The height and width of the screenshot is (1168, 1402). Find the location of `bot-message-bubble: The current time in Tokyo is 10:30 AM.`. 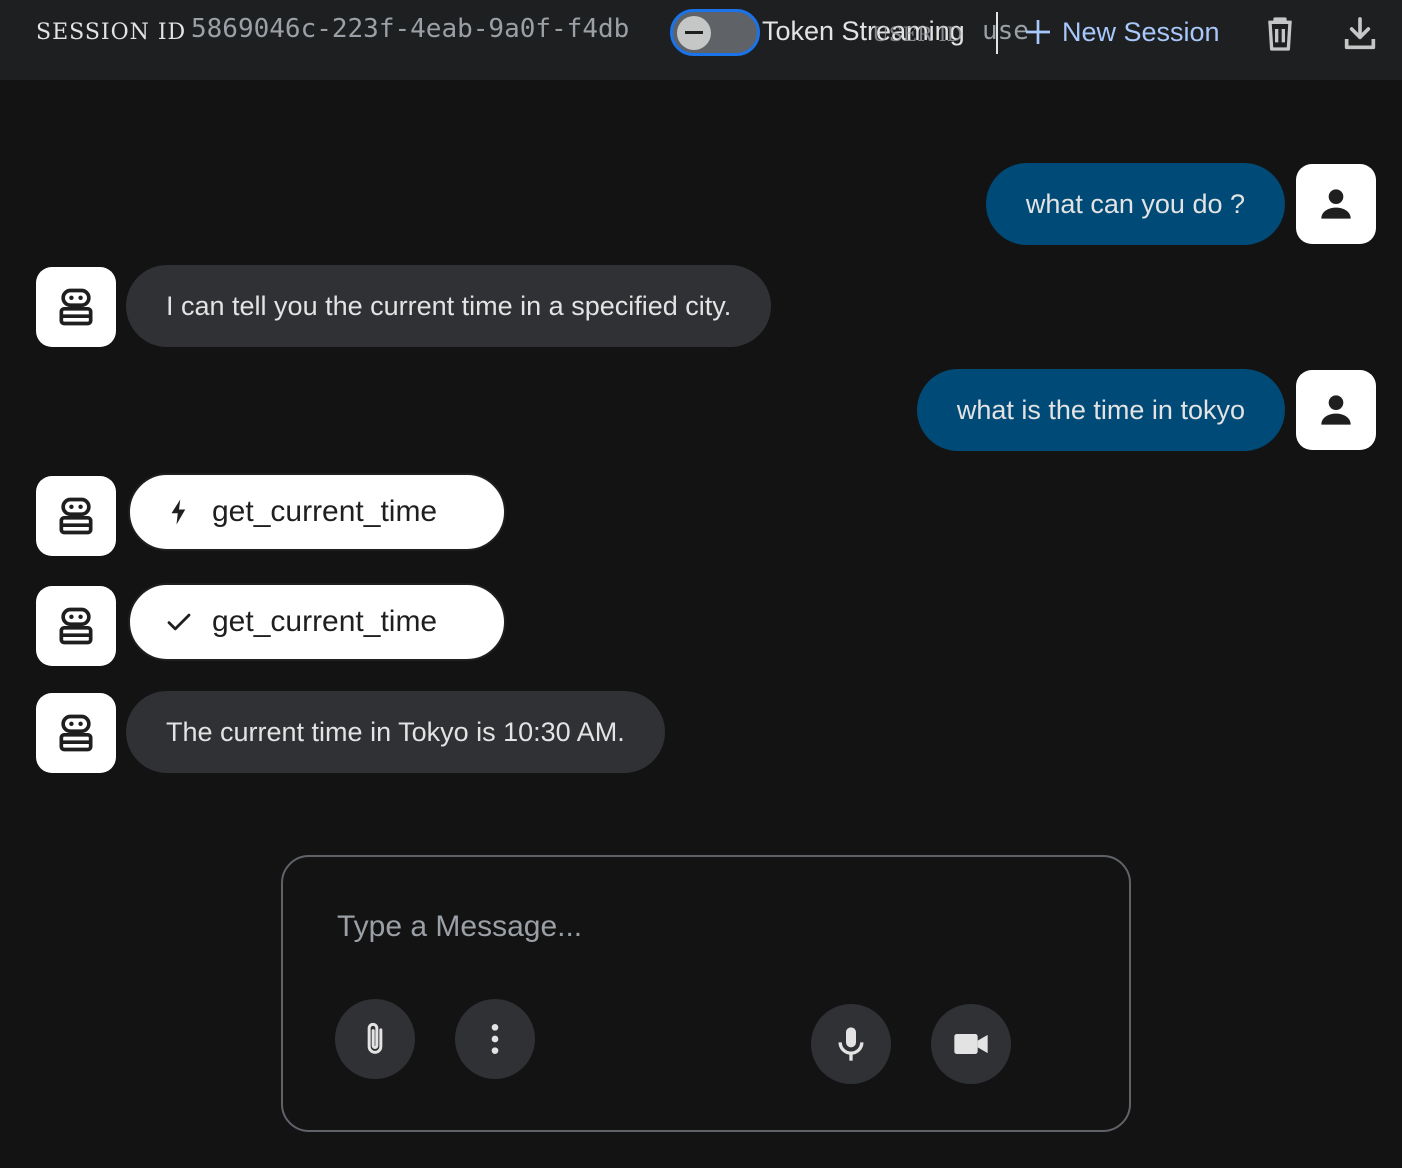

bot-message-bubble: The current time in Tokyo is 10:30 AM. is located at coordinates (395, 732).